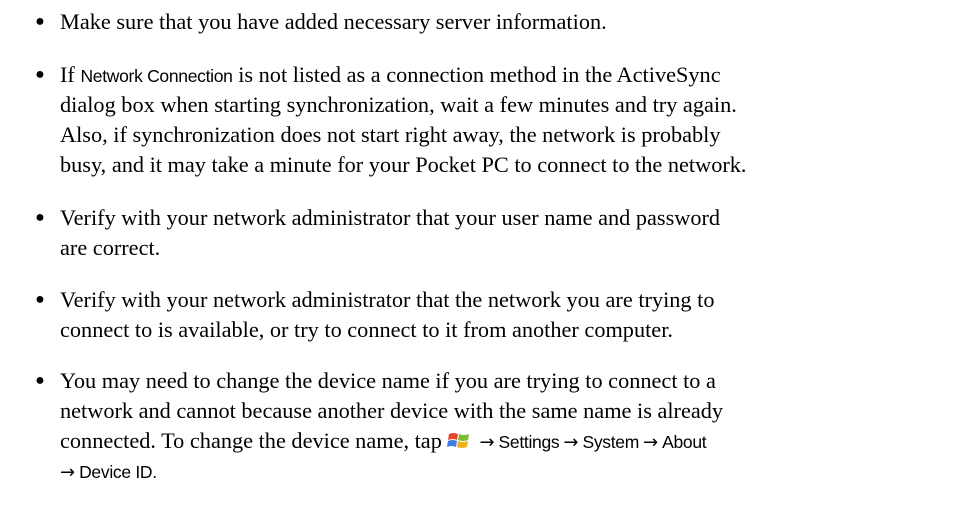 The height and width of the screenshot is (519, 954). I want to click on menu-path-device-id: Device ID., so click(118, 472).